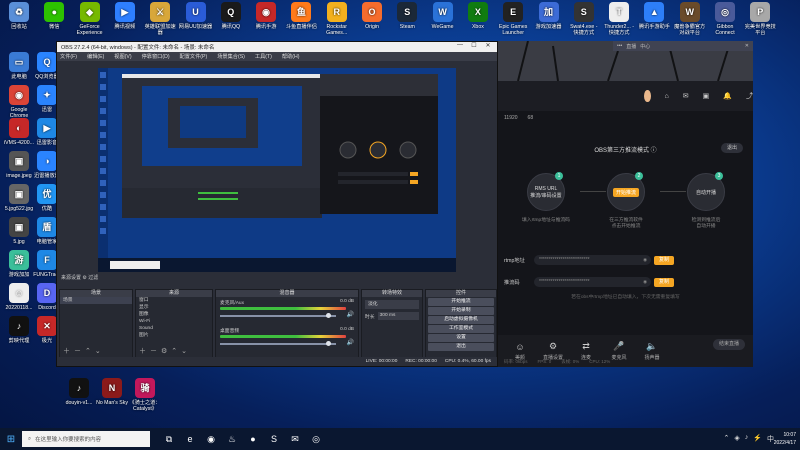  What do you see at coordinates (619, 19) in the screenshot?
I see `desktop-icon: T Thunder2... - 快捷方式` at bounding box center [619, 19].